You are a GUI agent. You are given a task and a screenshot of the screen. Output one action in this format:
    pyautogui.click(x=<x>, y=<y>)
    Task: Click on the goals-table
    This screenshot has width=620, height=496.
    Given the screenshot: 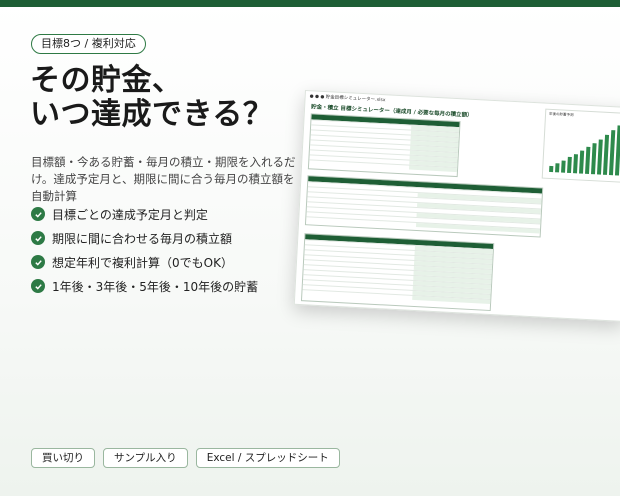 What is the action you would take?
    pyautogui.click(x=424, y=206)
    